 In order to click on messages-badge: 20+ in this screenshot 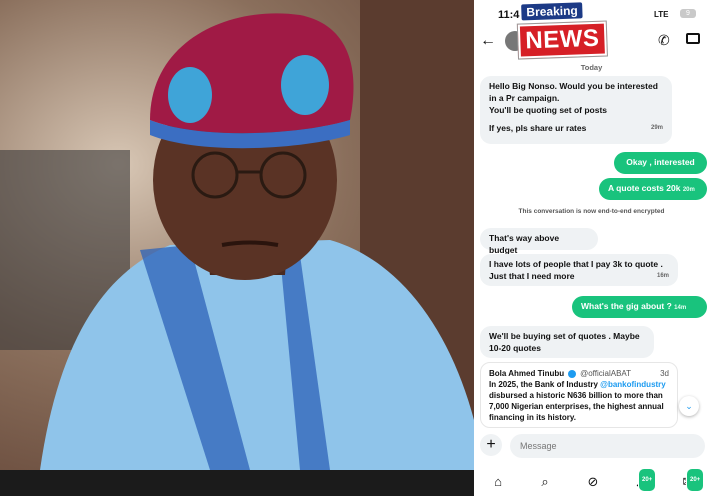, I will do `click(695, 480)`.